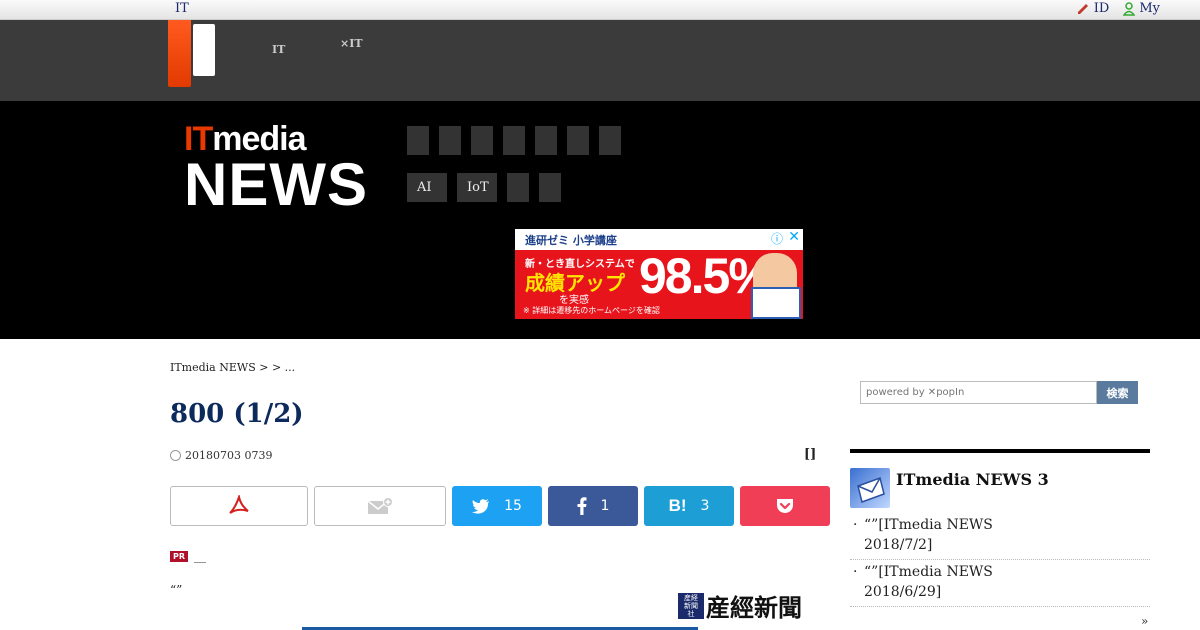  Describe the element at coordinates (351, 31) in the screenshot. I see `portal-nav-2-line1` at that location.